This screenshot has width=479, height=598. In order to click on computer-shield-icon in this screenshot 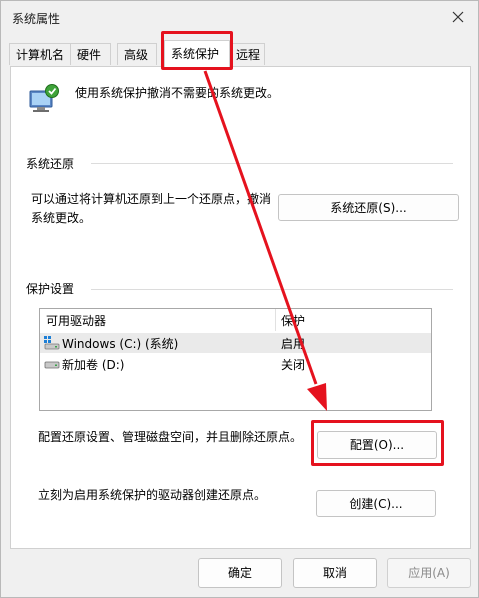, I will do `click(44, 98)`.